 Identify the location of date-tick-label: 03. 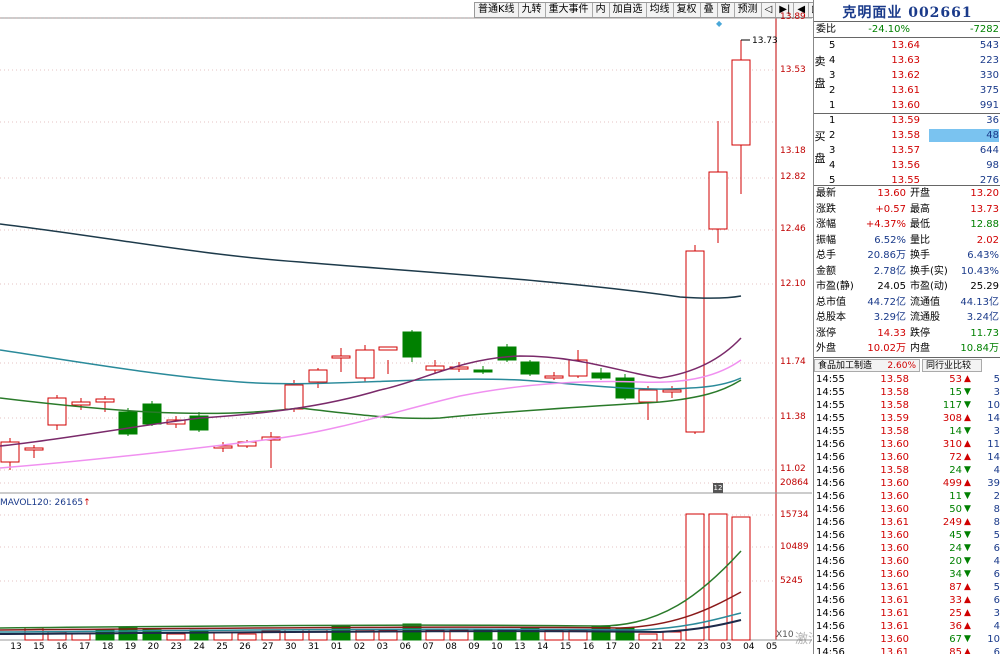
(726, 647).